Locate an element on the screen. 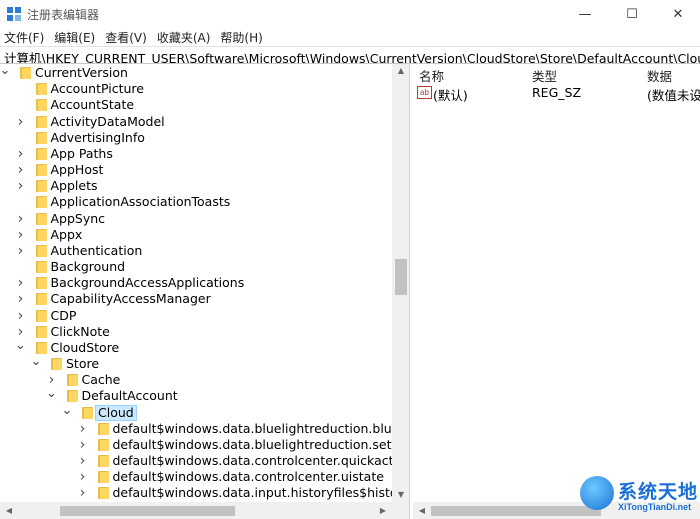  column-header-data: 数据 is located at coordinates (659, 75).